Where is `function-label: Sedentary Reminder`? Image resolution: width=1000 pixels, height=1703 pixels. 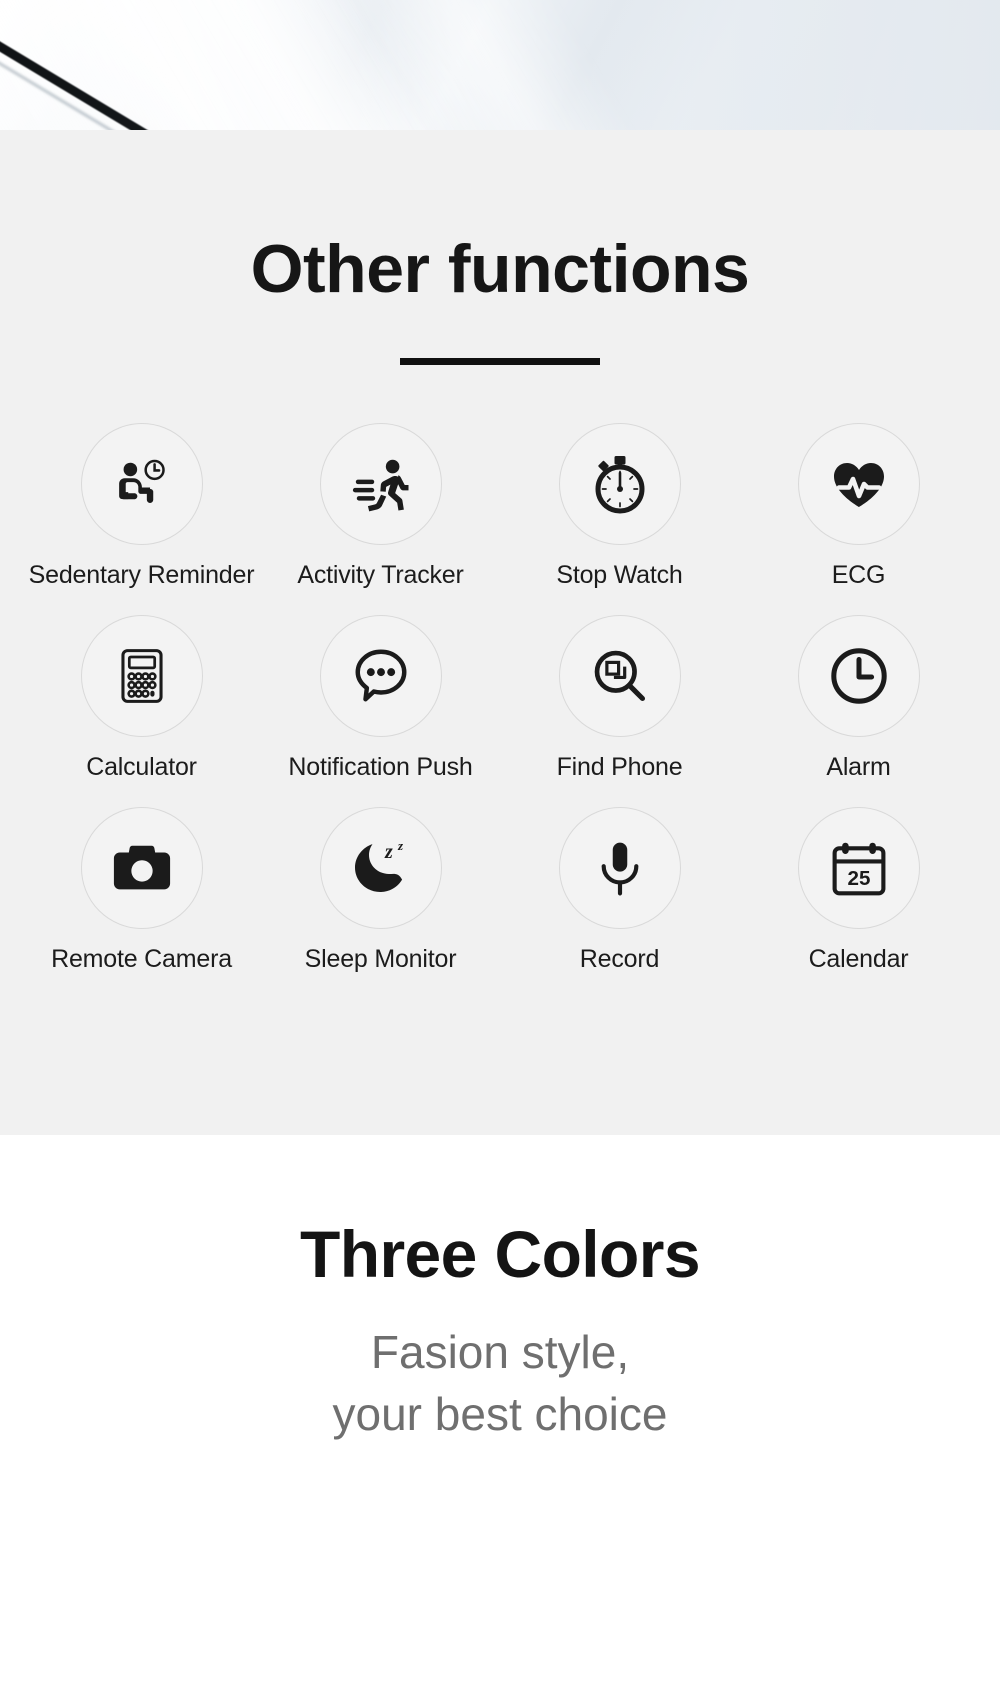
function-label: Sedentary Reminder is located at coordinates (141, 575).